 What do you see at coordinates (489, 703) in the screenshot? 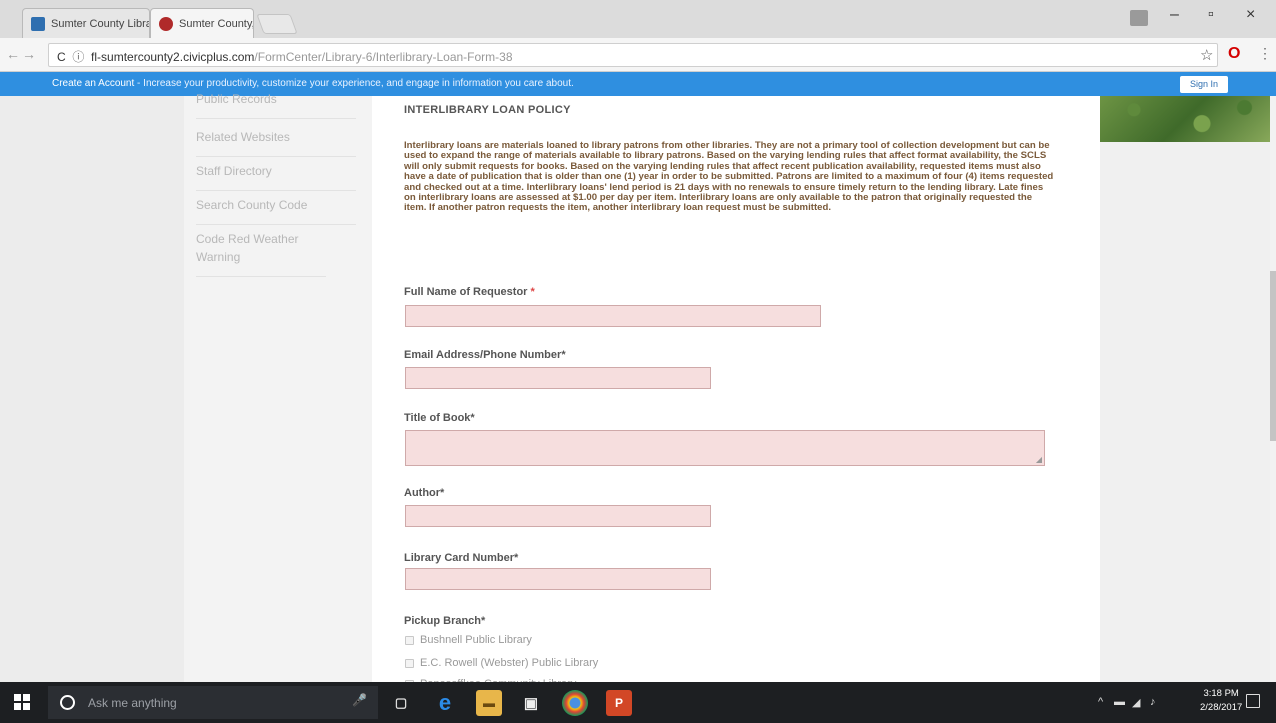
I see `file-explorer-icon: ▬` at bounding box center [489, 703].